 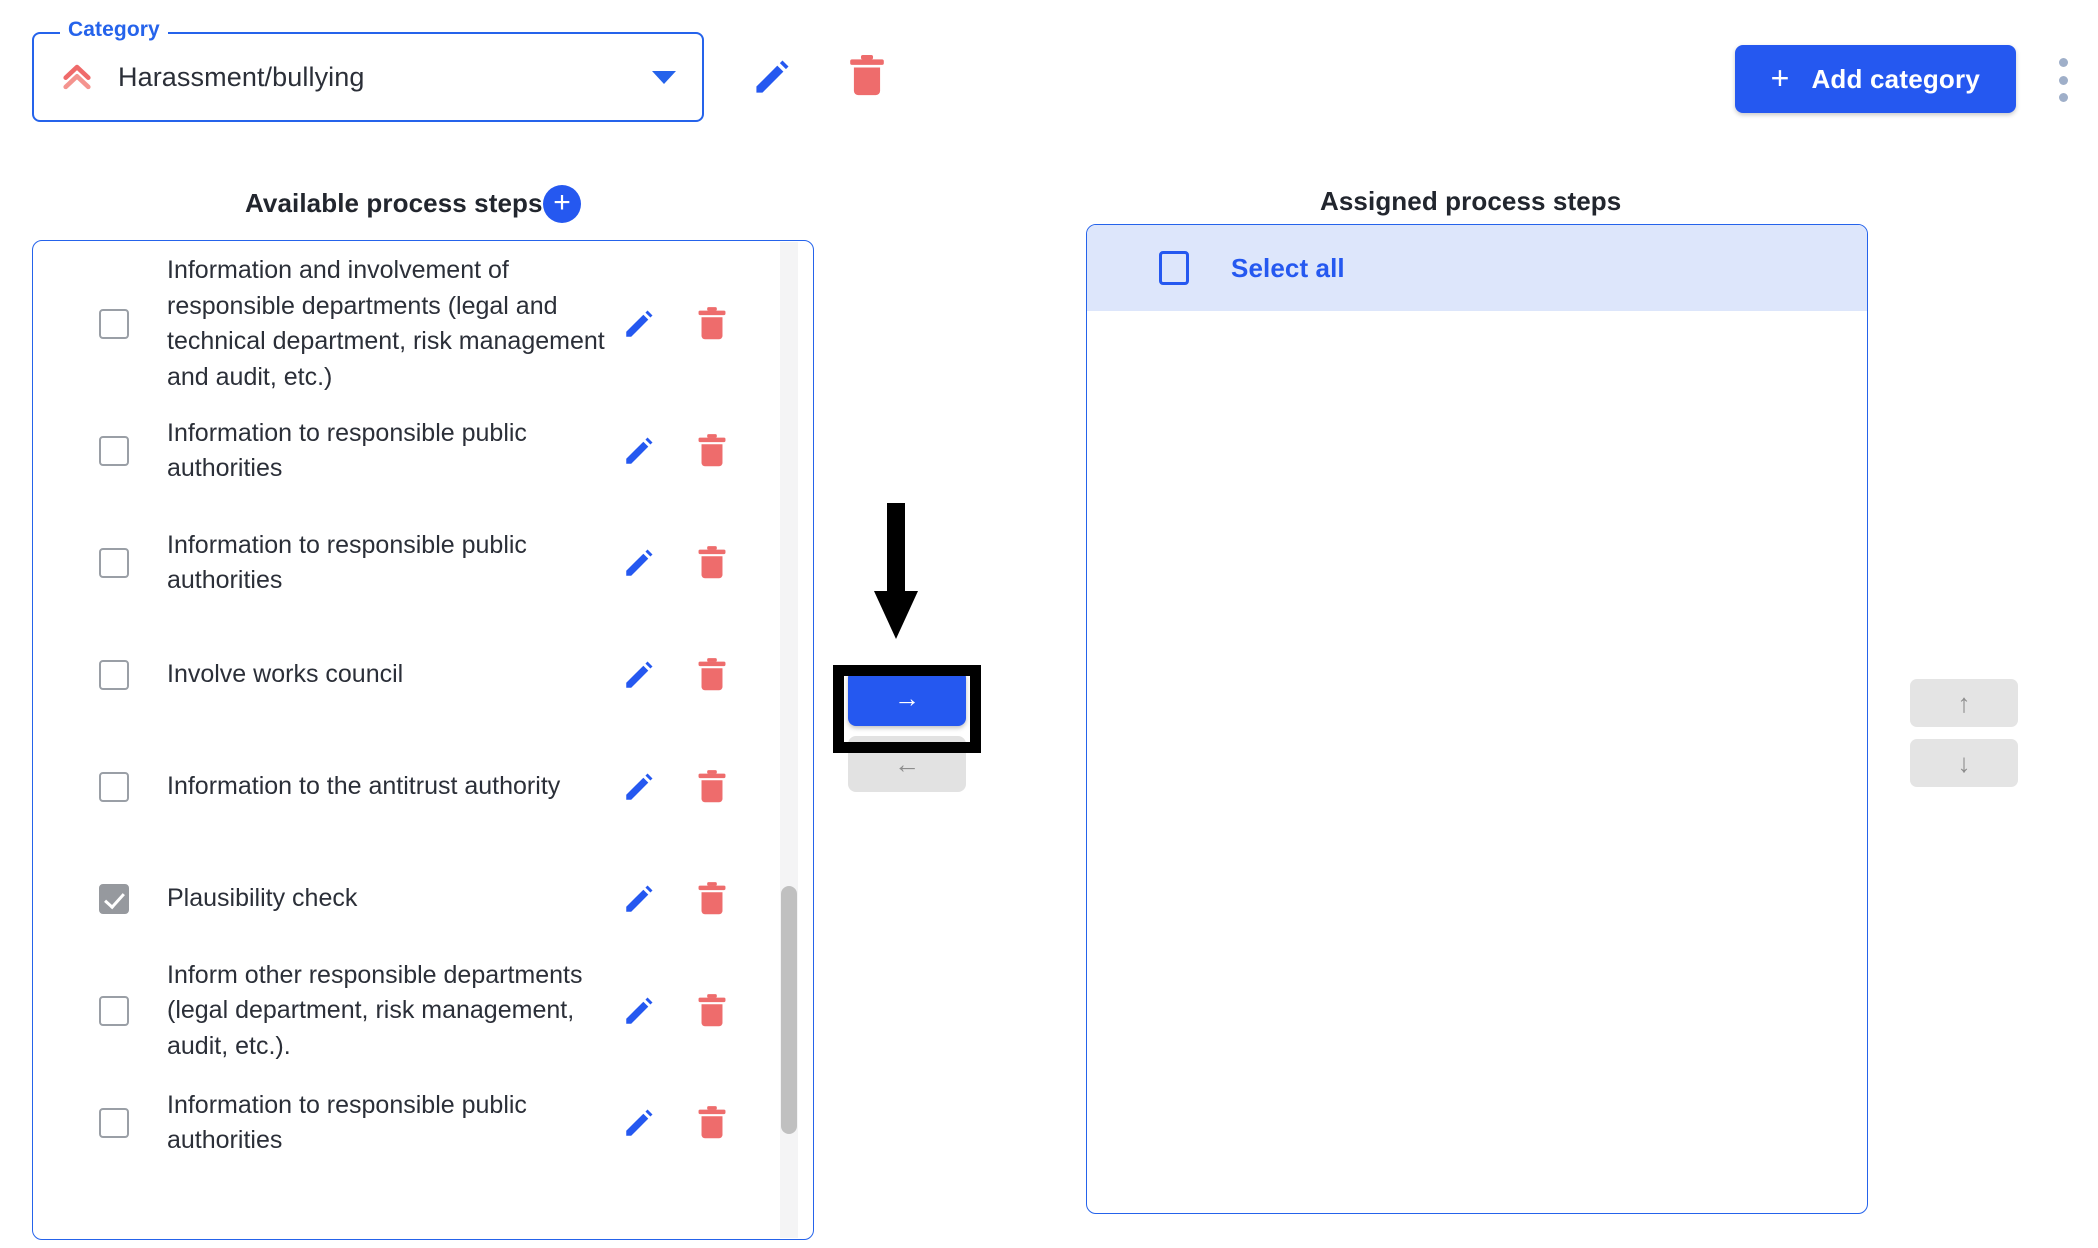 I want to click on transfer-controls: → ←, so click(x=908, y=731).